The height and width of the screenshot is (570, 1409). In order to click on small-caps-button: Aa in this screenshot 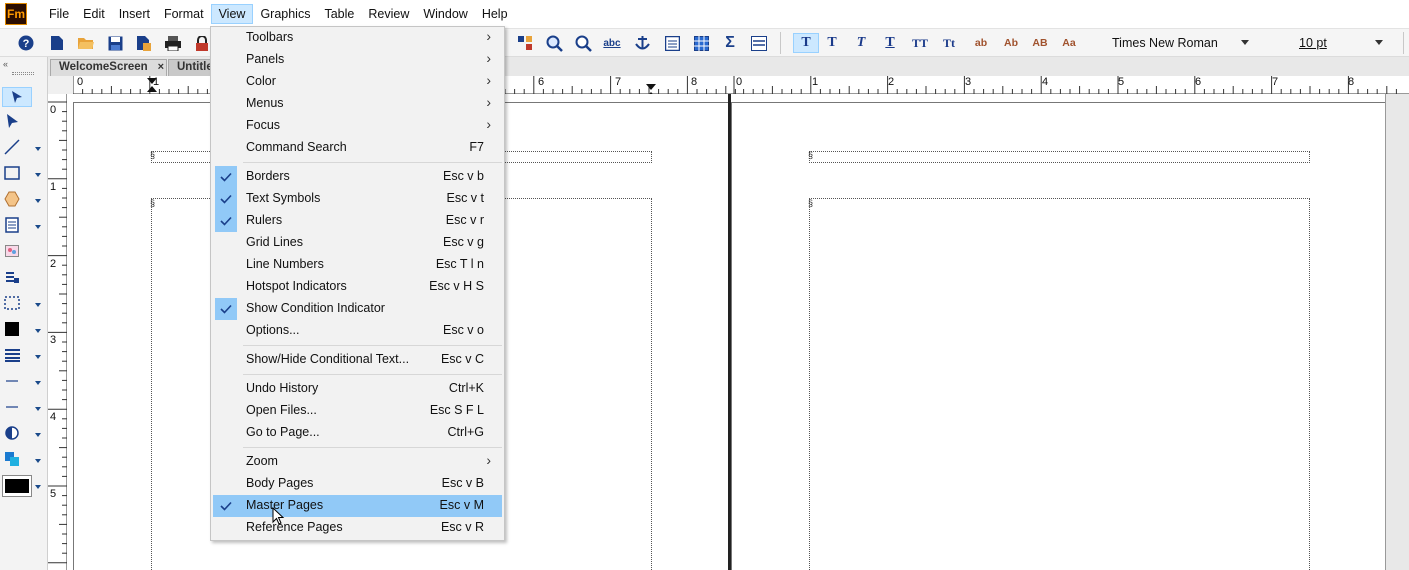, I will do `click(1069, 43)`.